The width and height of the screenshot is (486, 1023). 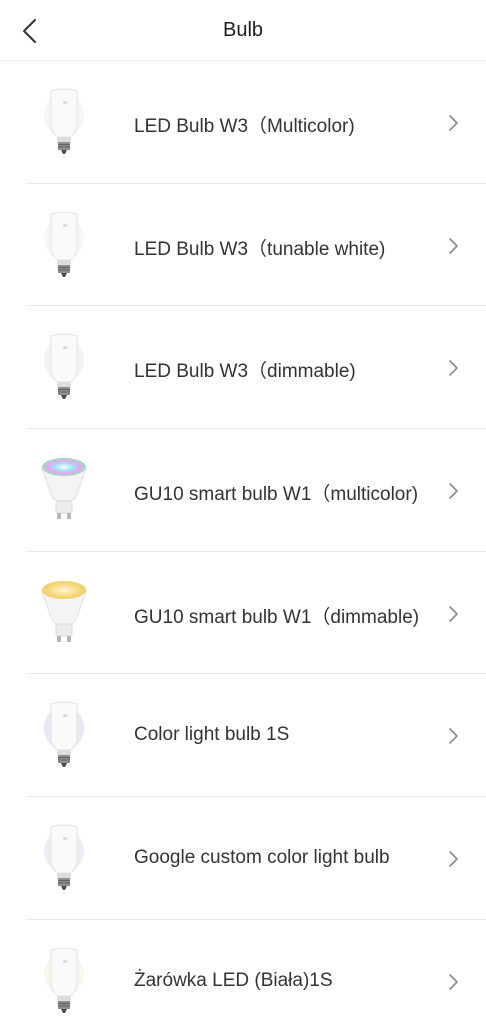 I want to click on list-item: LED Bulb W3（Multicolor), so click(x=243, y=122).